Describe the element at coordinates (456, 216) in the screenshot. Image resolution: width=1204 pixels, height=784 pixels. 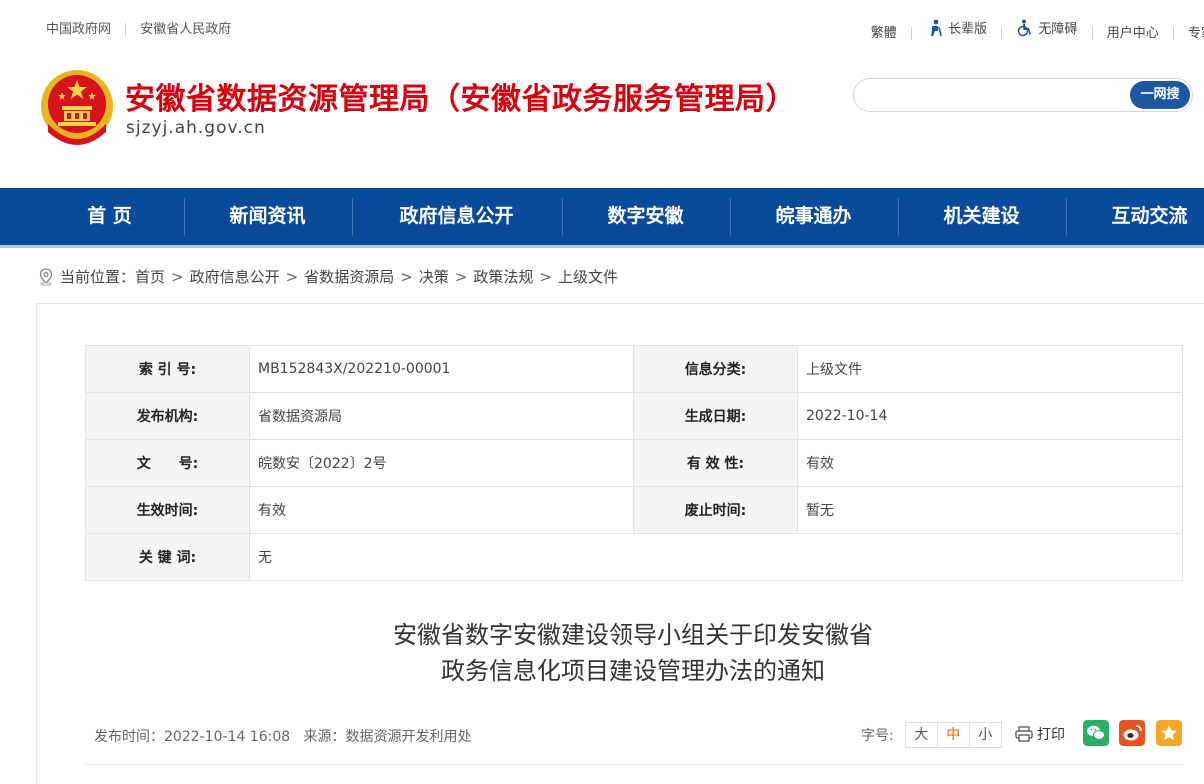
I see `nav-item-gov-info: 政府信息公开` at that location.